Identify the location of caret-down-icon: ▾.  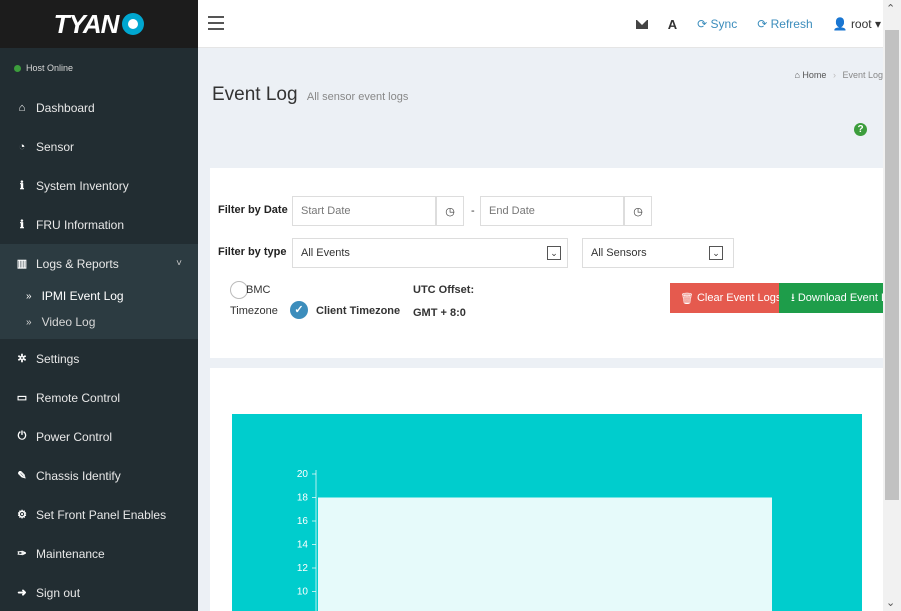
(877, 24).